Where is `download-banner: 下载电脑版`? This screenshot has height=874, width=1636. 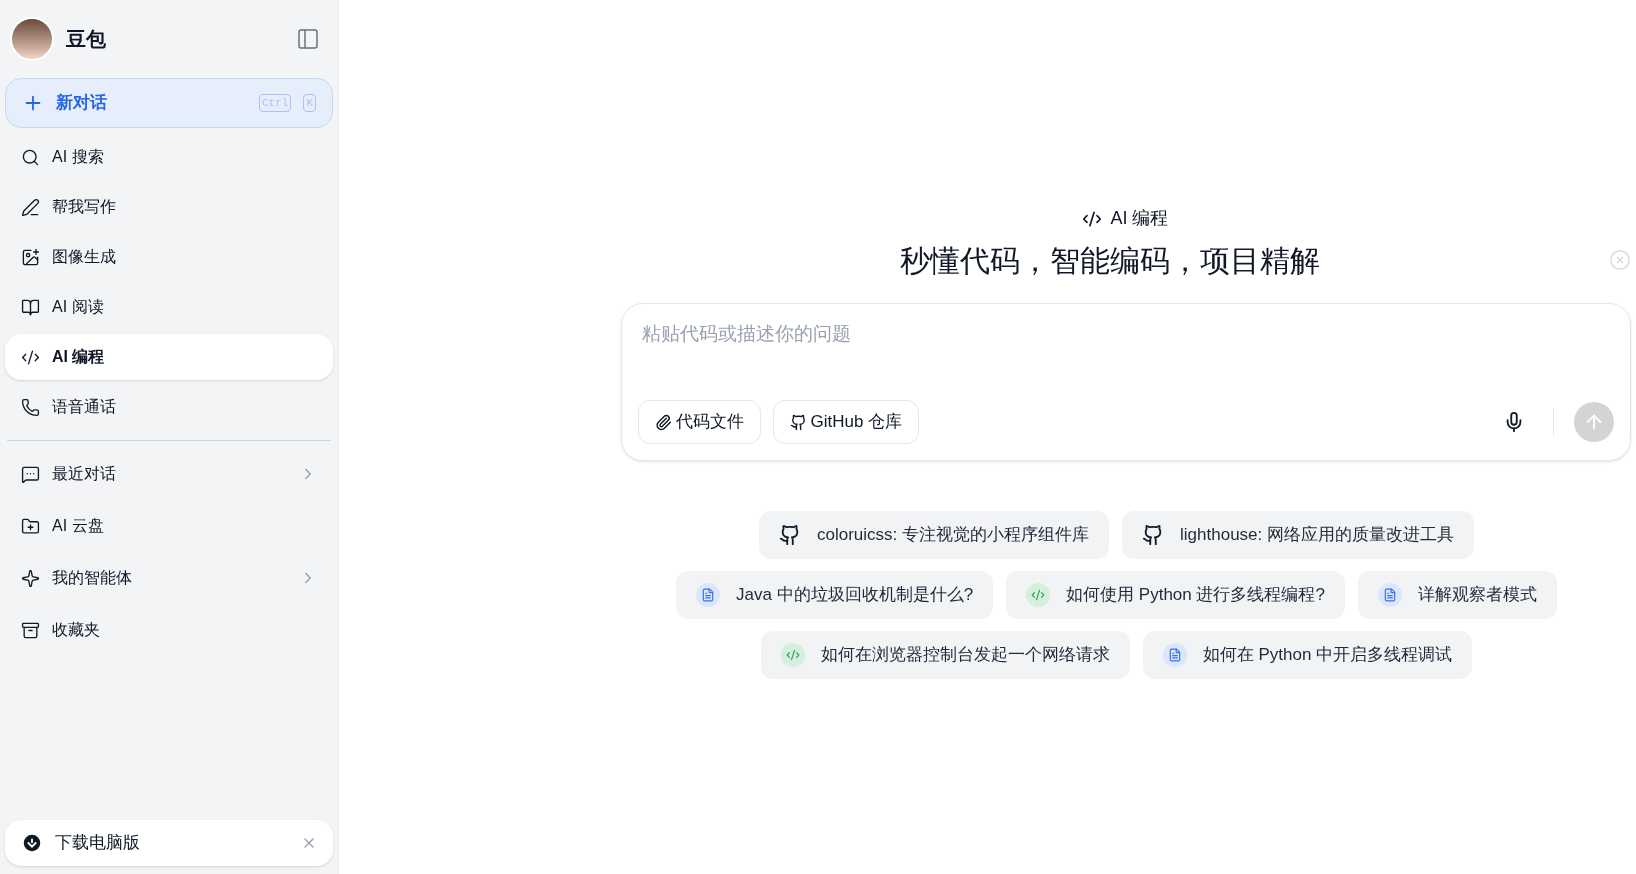 download-banner: 下载电脑版 is located at coordinates (169, 843).